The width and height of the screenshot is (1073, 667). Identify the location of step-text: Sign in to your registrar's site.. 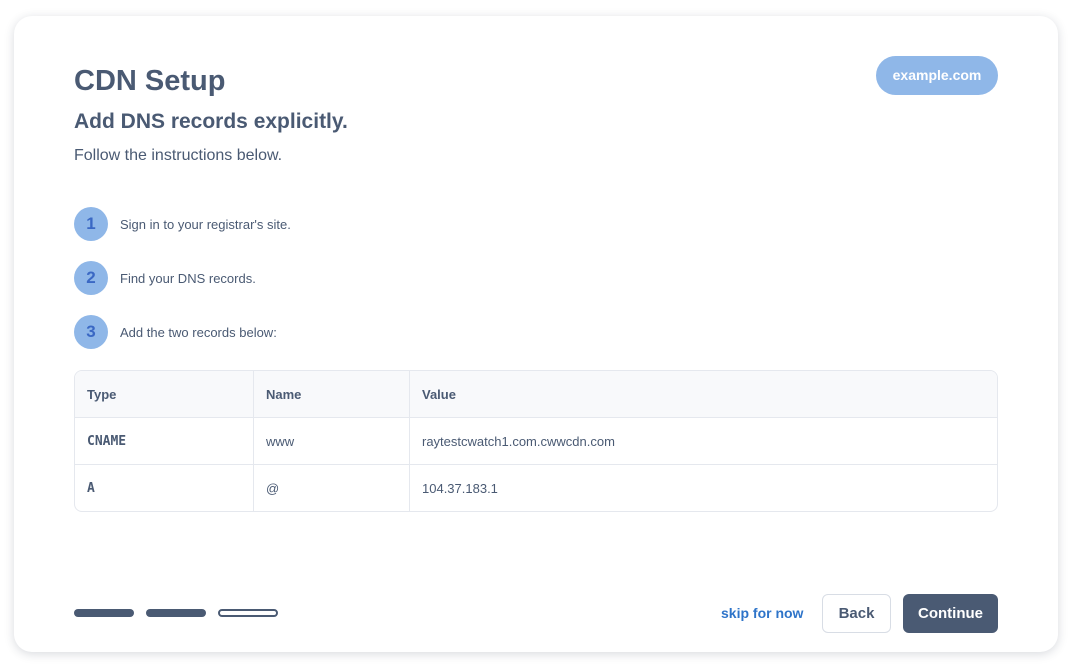
(205, 224).